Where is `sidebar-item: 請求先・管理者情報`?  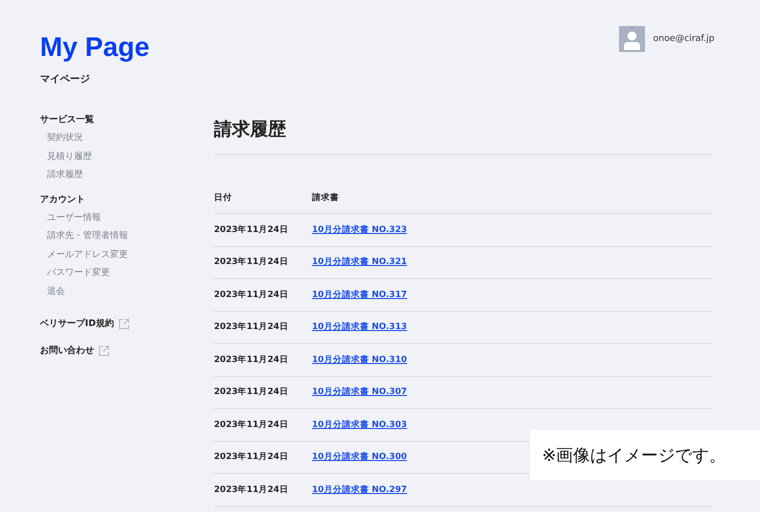
sidebar-item: 請求先・管理者情報 is located at coordinates (84, 236).